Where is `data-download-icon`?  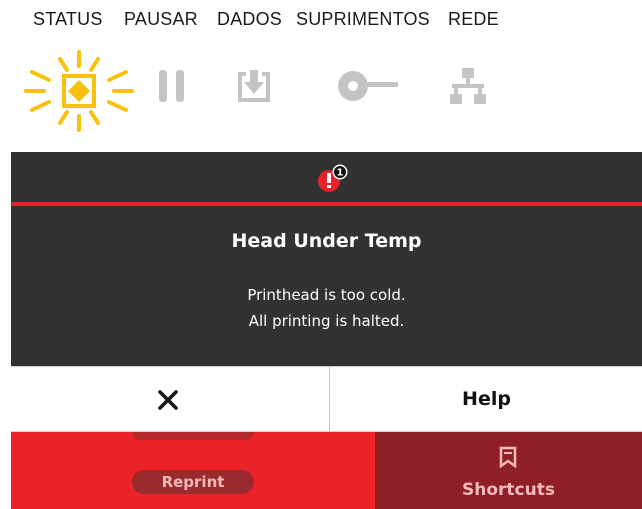 data-download-icon is located at coordinates (253, 86).